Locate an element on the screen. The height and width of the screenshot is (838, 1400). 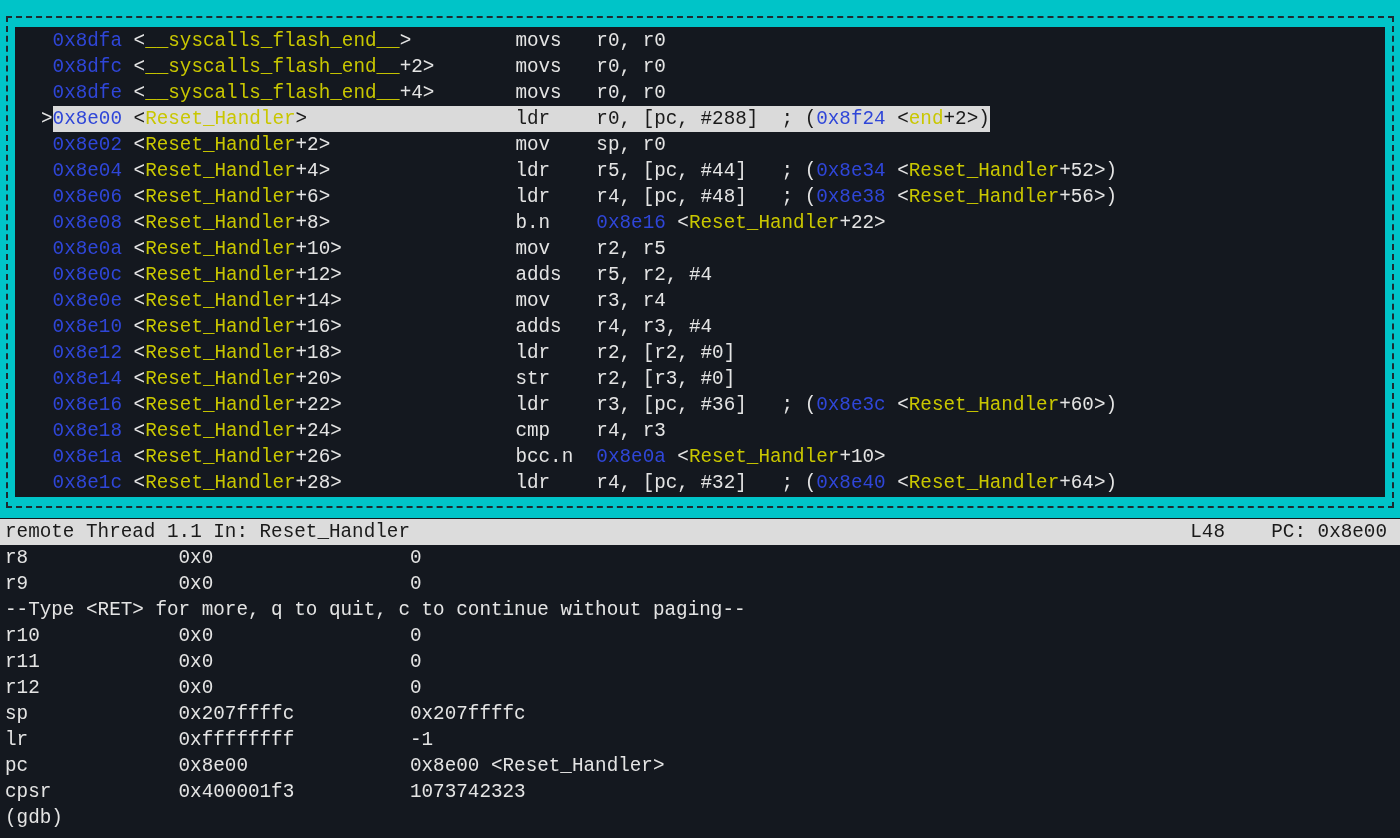
register-raw-value: 0xffffffff is located at coordinates (237, 740).